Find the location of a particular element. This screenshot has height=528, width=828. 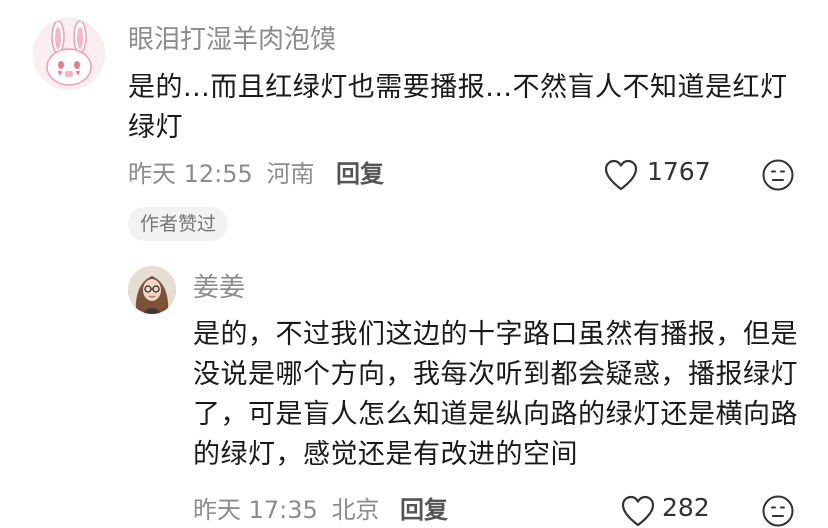

rabbit-avatar-icon is located at coordinates (69, 53).